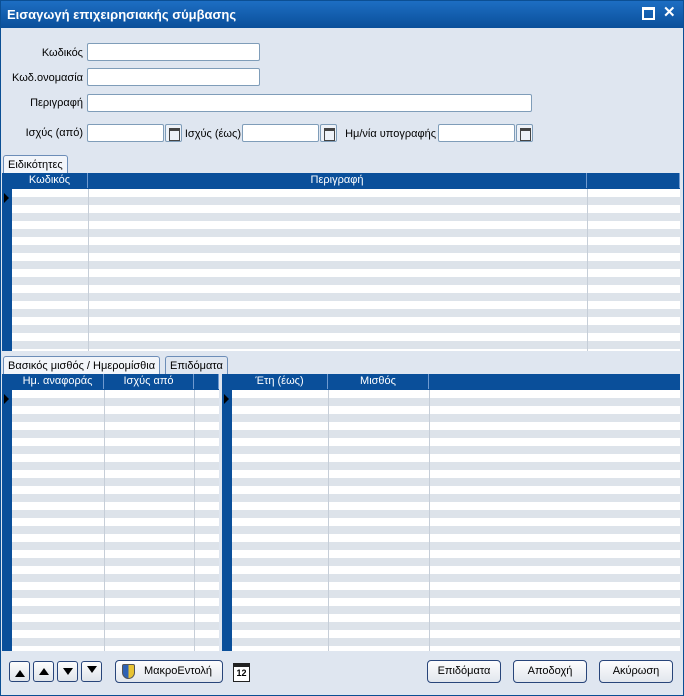 The height and width of the screenshot is (696, 684). Describe the element at coordinates (128, 671) in the screenshot. I see `shield-icon` at that location.